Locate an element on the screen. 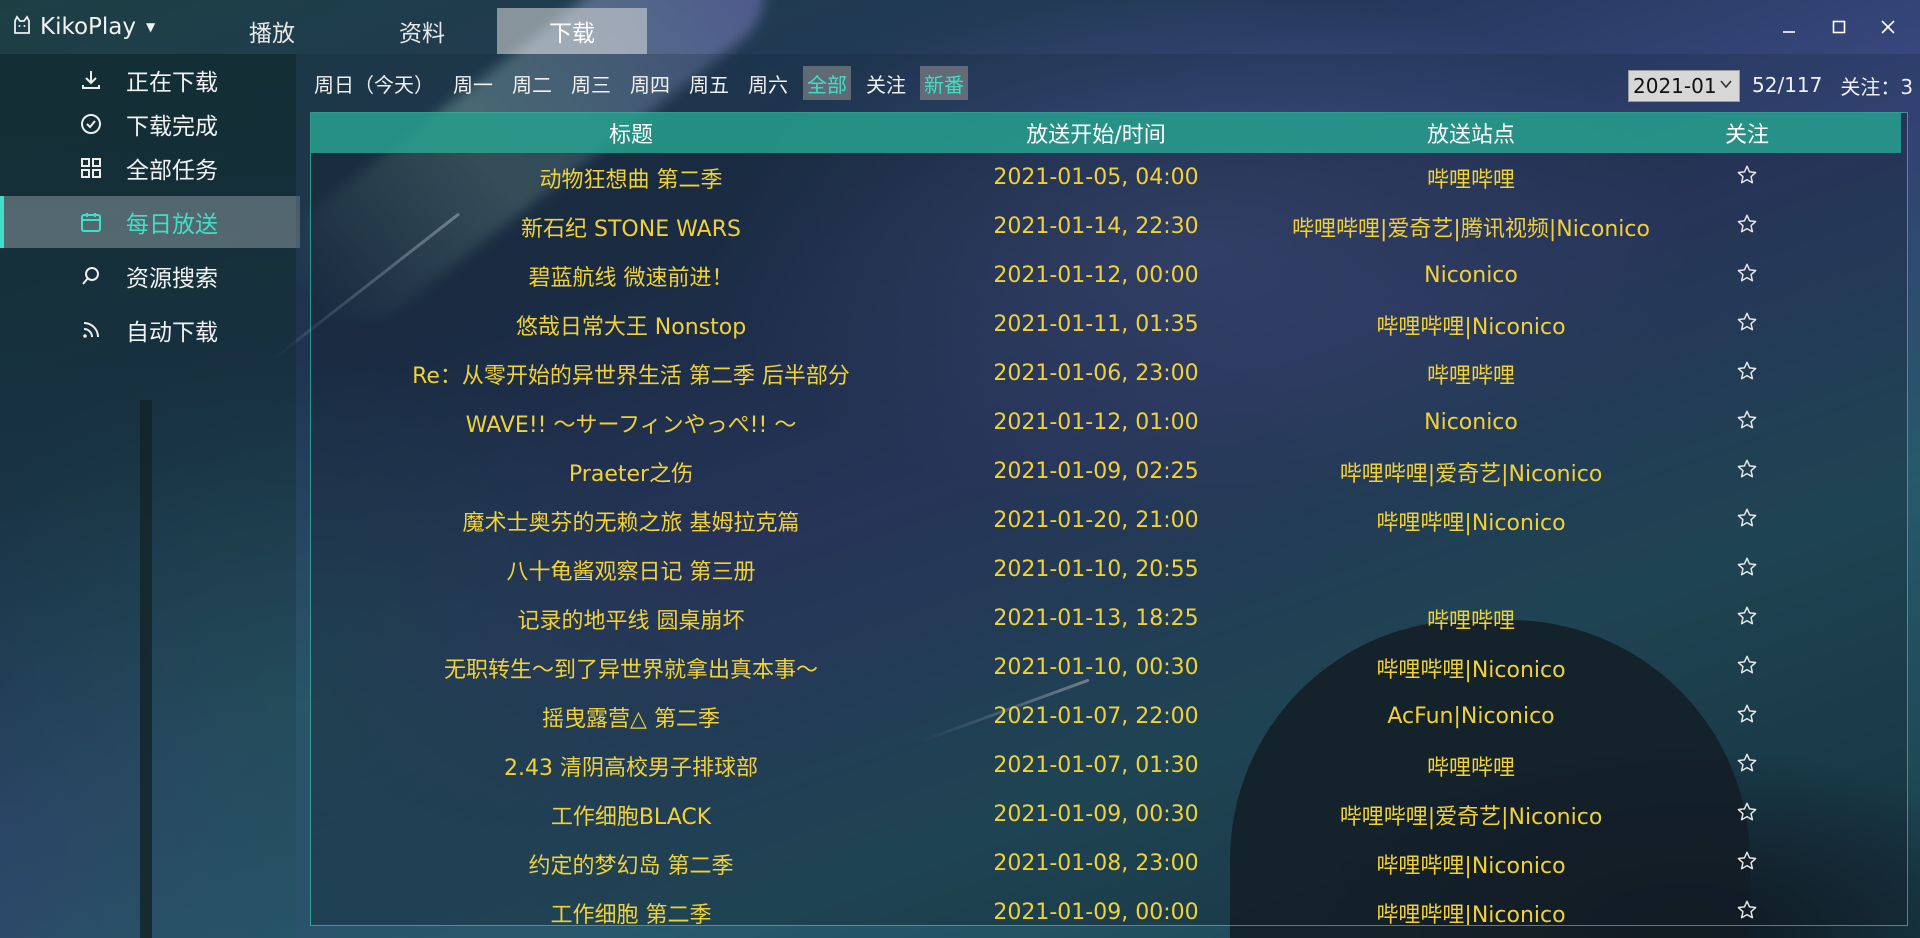 The height and width of the screenshot is (938, 1920). row-title: 碧蓝航线 微速前进！ is located at coordinates (631, 278).